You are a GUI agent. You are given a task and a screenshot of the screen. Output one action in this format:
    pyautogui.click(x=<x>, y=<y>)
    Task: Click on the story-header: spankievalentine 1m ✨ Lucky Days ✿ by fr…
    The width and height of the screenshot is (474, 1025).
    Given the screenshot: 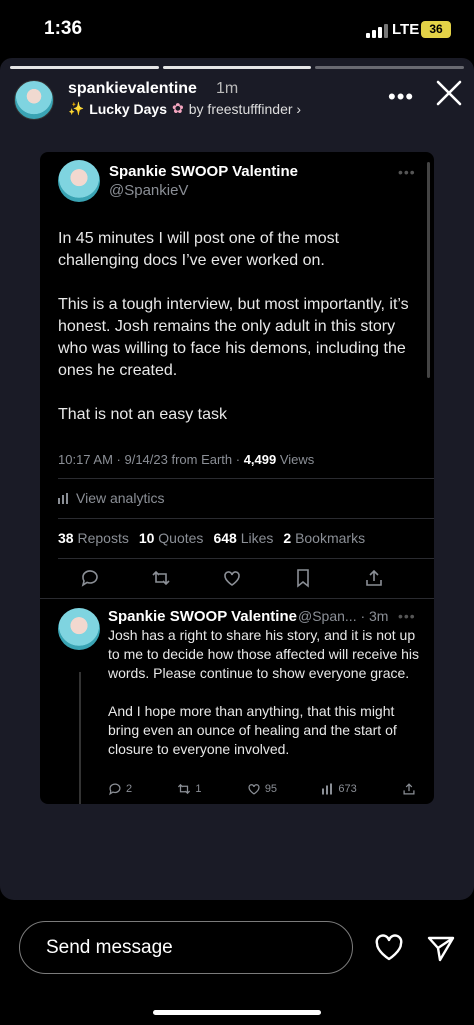 What is the action you would take?
    pyautogui.click(x=238, y=100)
    